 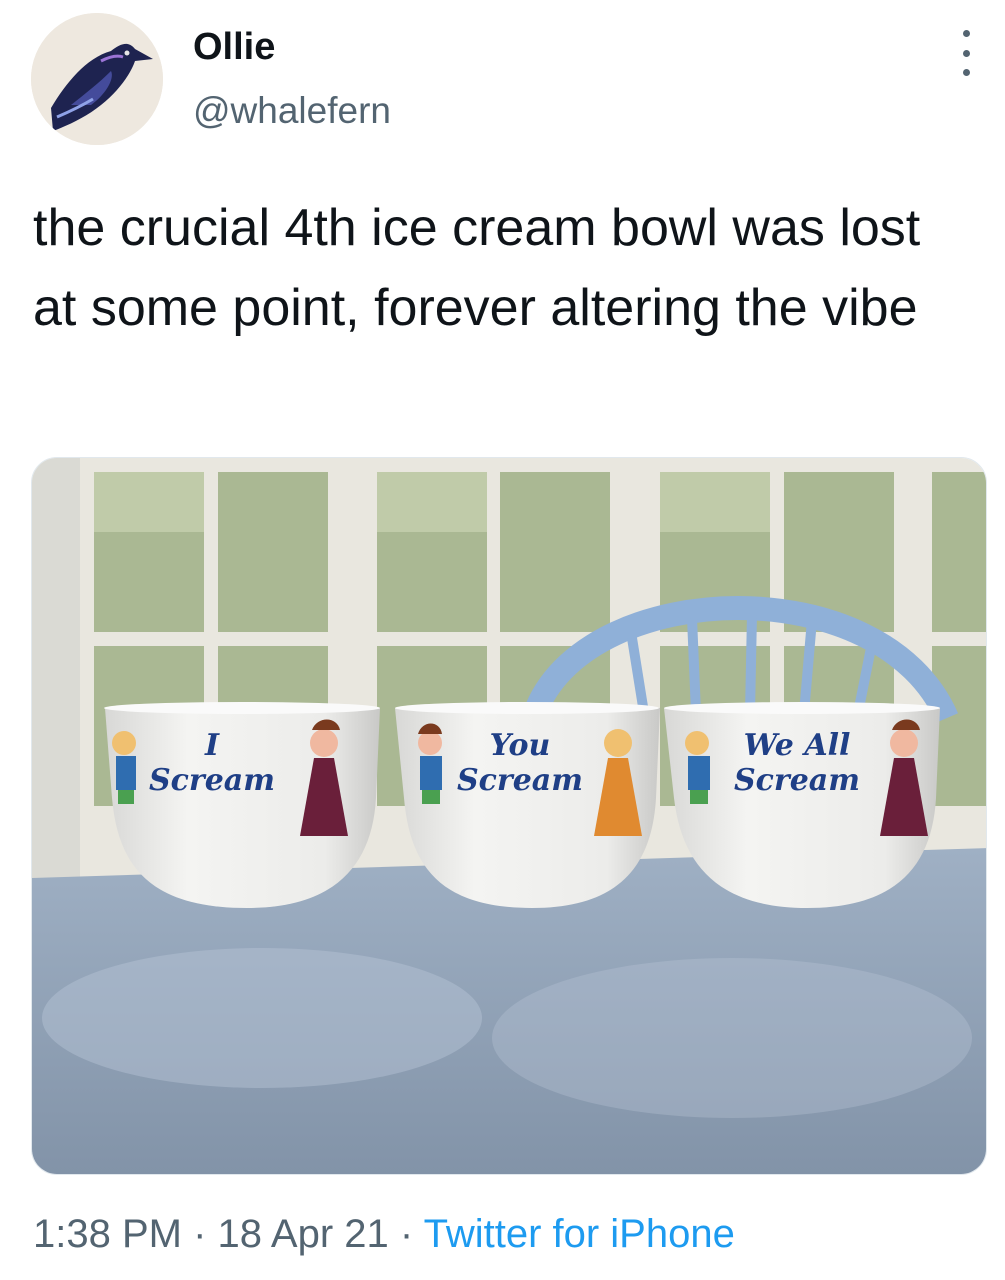 I want to click on bowl-2-caption-line2: Scream, so click(x=520, y=780).